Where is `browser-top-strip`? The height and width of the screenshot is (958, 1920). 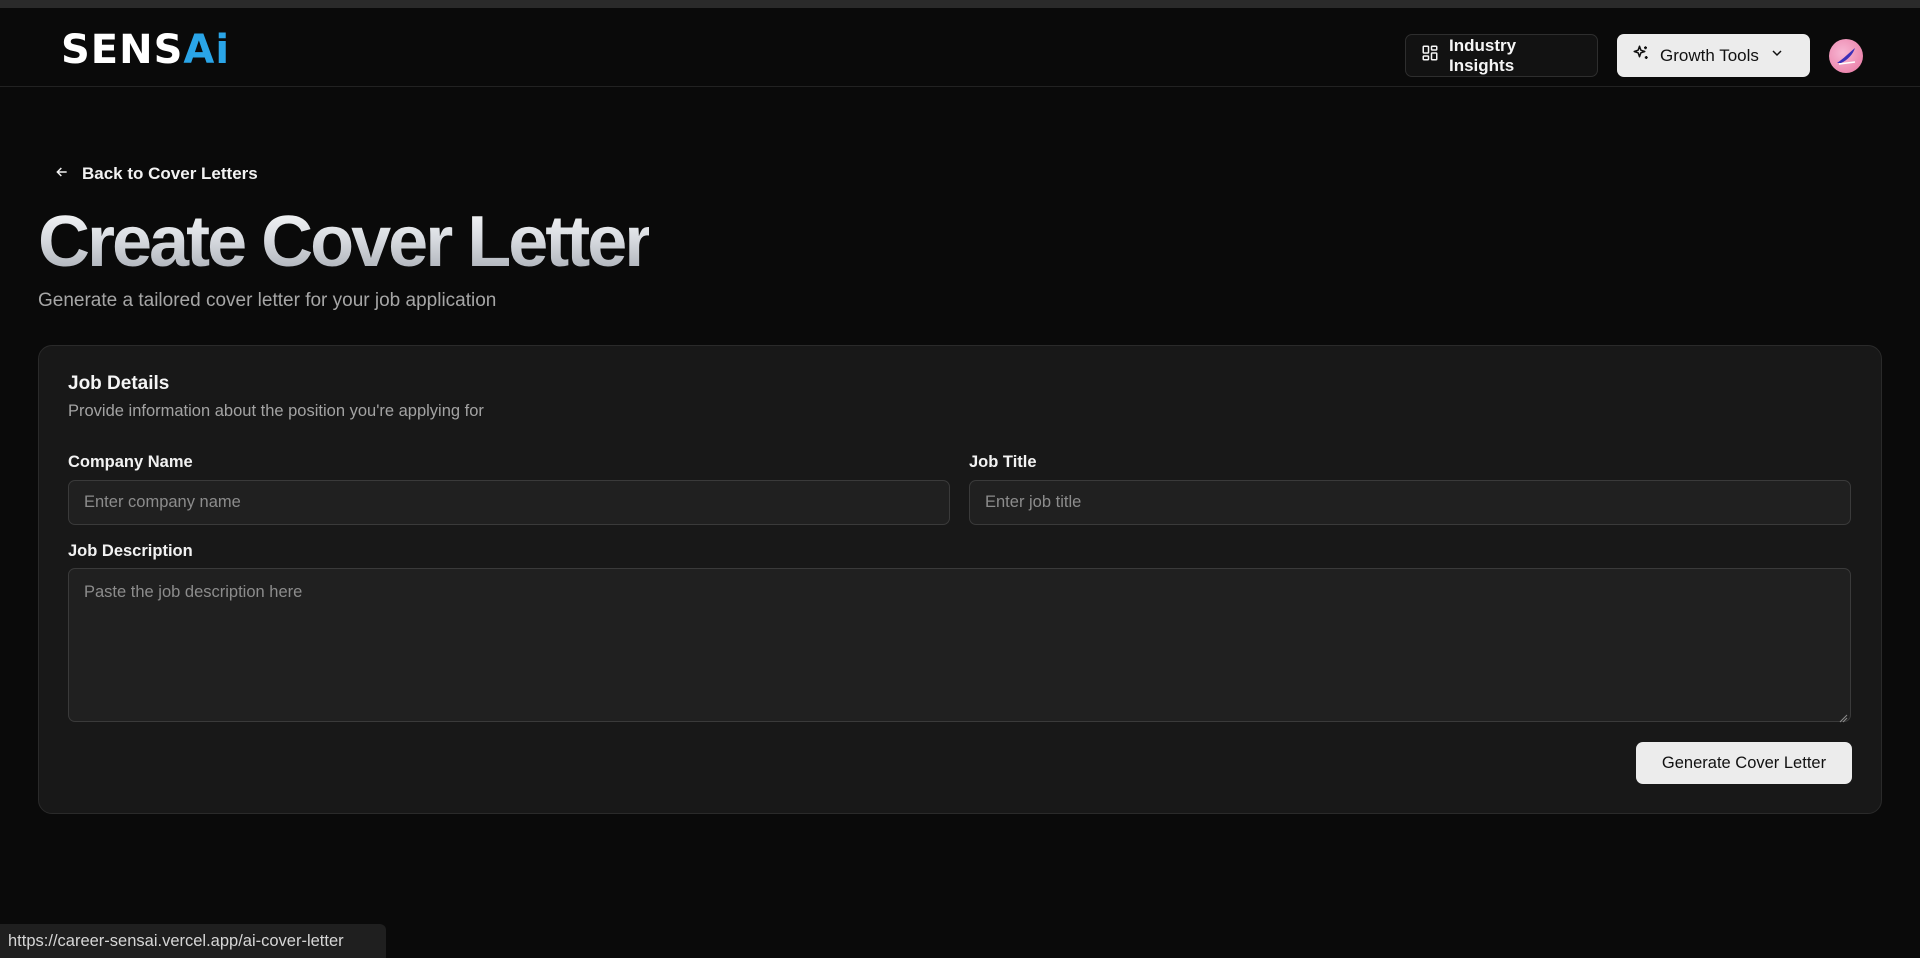 browser-top-strip is located at coordinates (960, 4).